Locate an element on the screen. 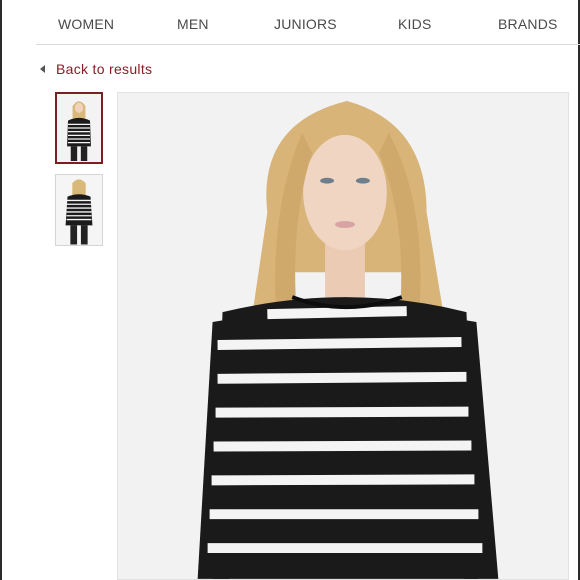 This screenshot has width=580, height=580. triangle-left-icon is located at coordinates (42, 69).